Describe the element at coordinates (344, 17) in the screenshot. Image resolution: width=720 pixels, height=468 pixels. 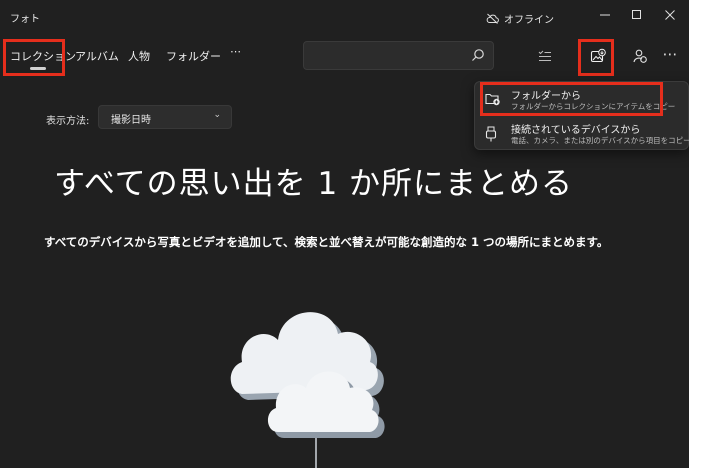
I see `title-bar: フォト オフライン` at that location.